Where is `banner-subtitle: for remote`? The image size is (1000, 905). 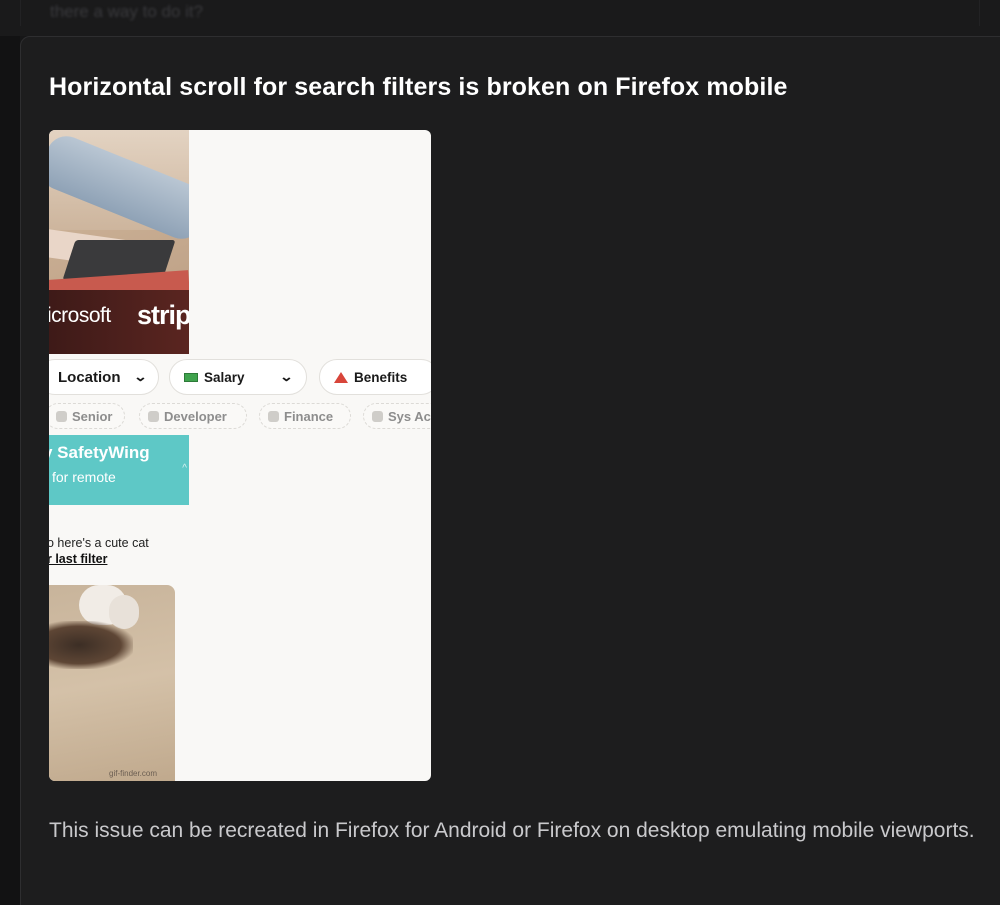
banner-subtitle: for remote is located at coordinates (84, 477).